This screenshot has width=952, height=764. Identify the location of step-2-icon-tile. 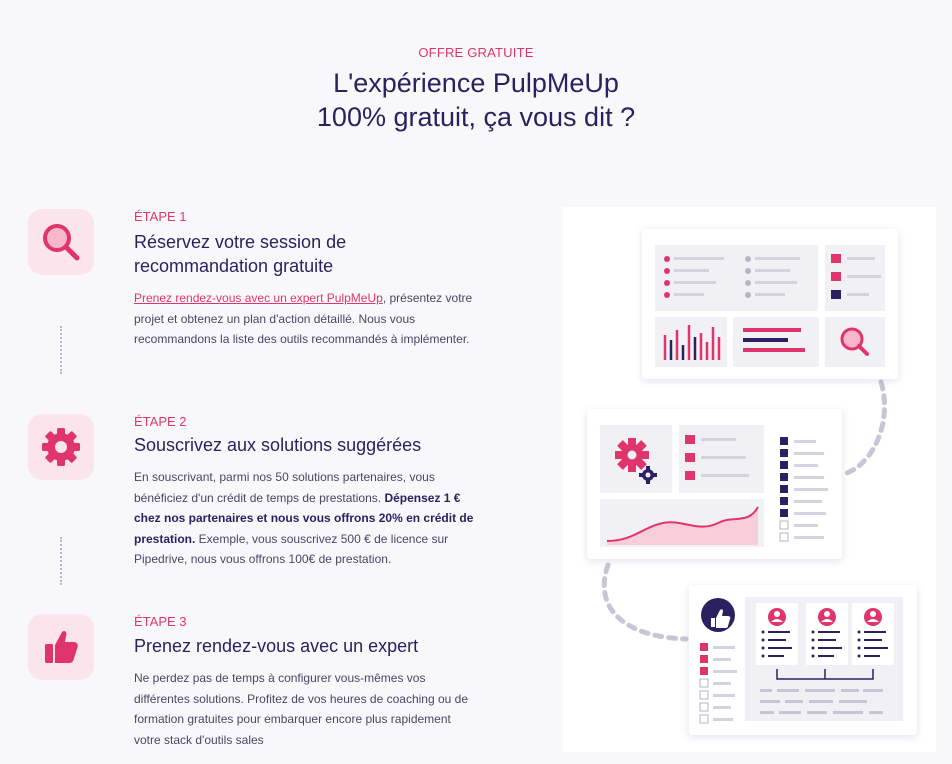
(61, 447).